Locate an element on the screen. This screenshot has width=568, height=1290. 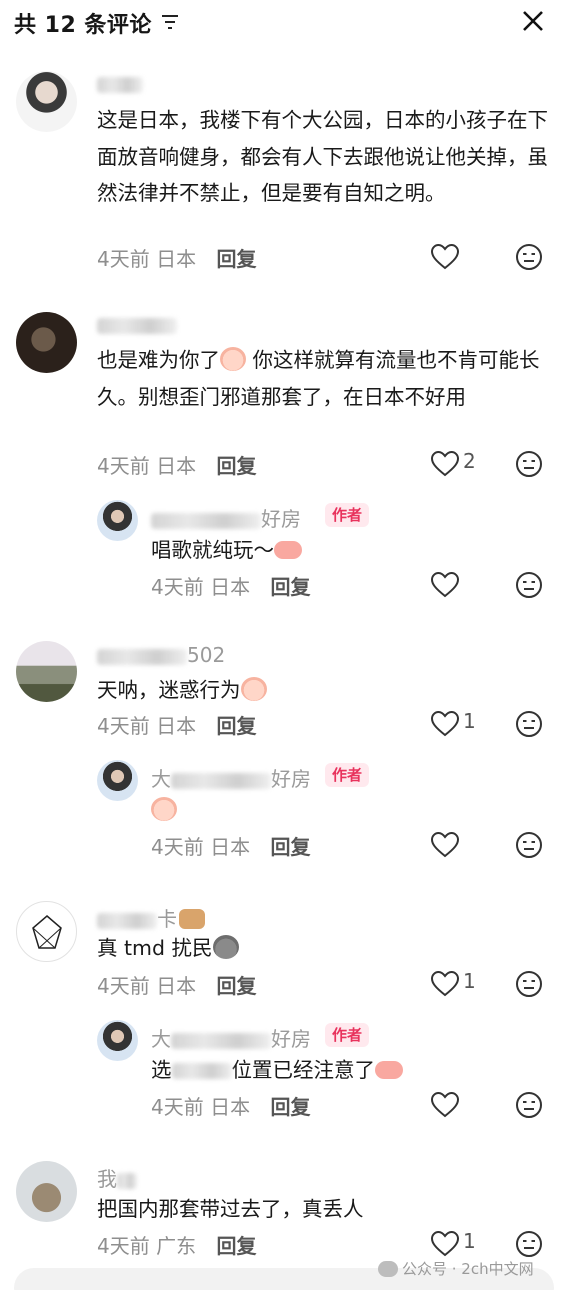
comment-location: 日本 is located at coordinates (176, 259).